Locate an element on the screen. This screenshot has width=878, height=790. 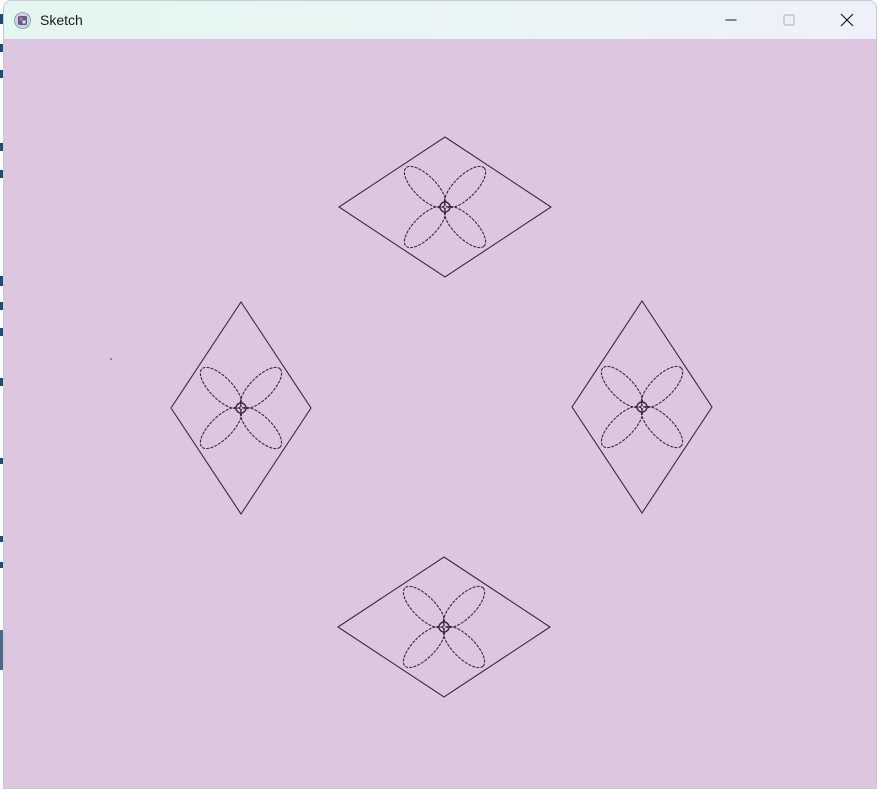
motif-right is located at coordinates (642, 407).